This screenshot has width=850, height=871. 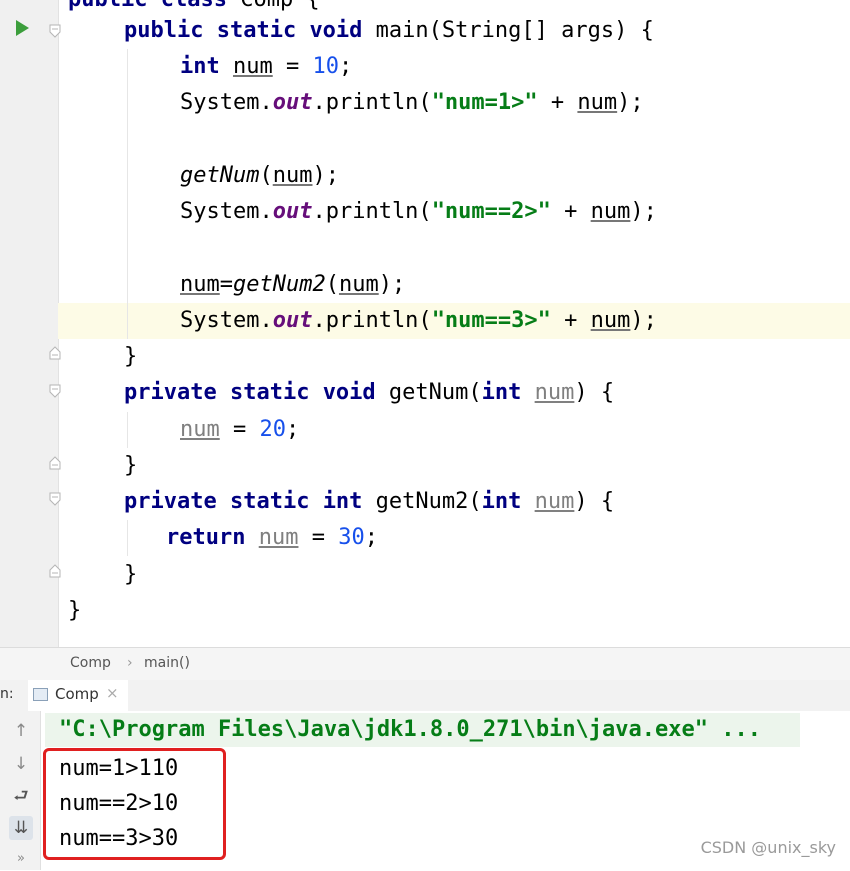 What do you see at coordinates (325, 66) in the screenshot?
I see `code-token: 10` at bounding box center [325, 66].